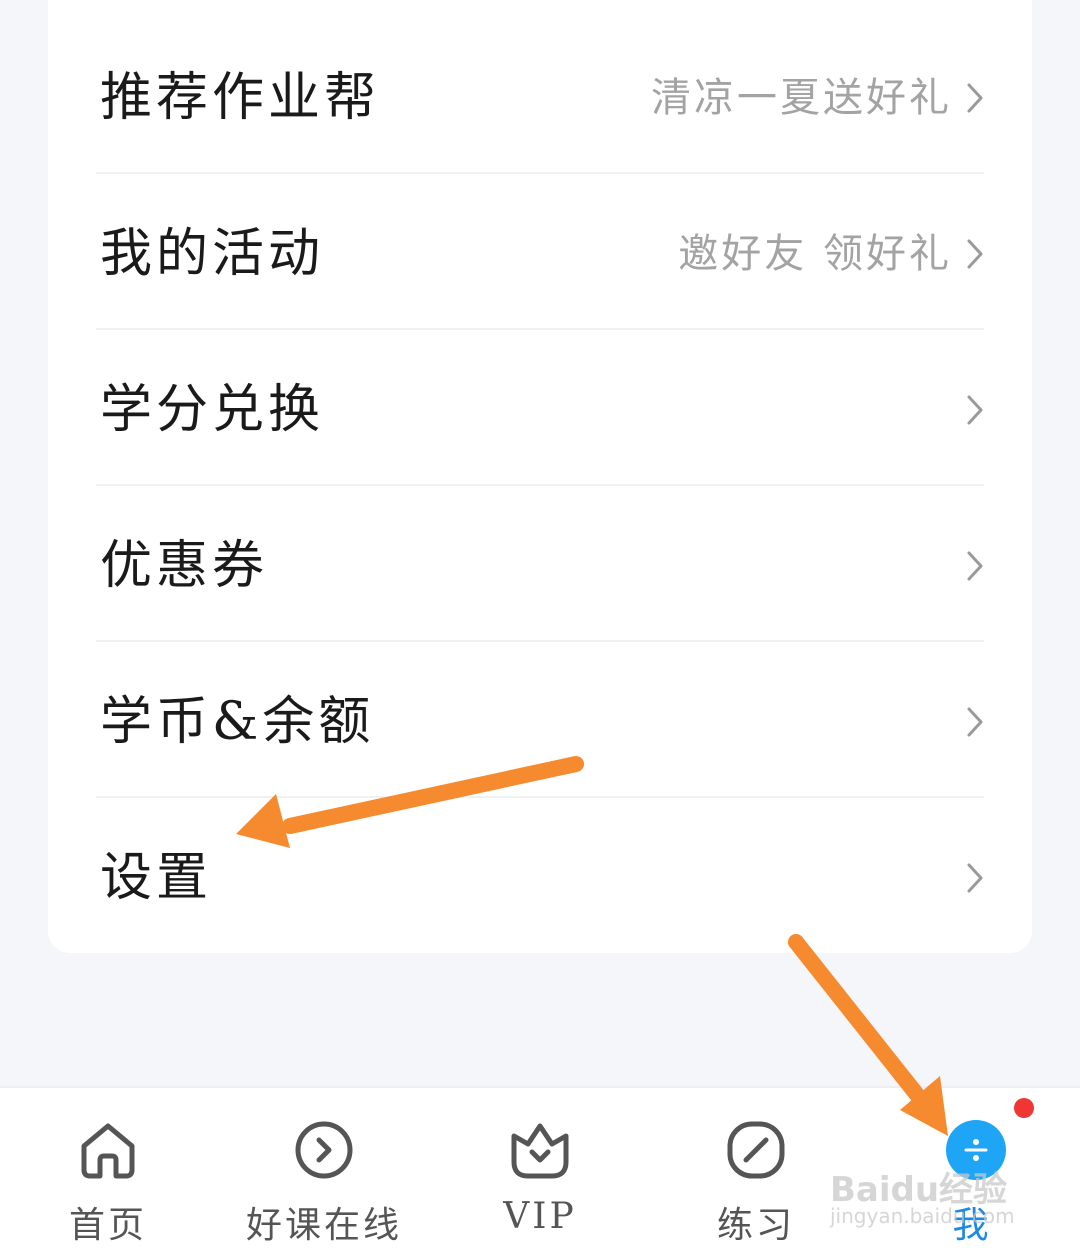 Image resolution: width=1080 pixels, height=1256 pixels. Describe the element at coordinates (540, 410) in the screenshot. I see `menu-item-credit-exchange: 学分兑换` at that location.